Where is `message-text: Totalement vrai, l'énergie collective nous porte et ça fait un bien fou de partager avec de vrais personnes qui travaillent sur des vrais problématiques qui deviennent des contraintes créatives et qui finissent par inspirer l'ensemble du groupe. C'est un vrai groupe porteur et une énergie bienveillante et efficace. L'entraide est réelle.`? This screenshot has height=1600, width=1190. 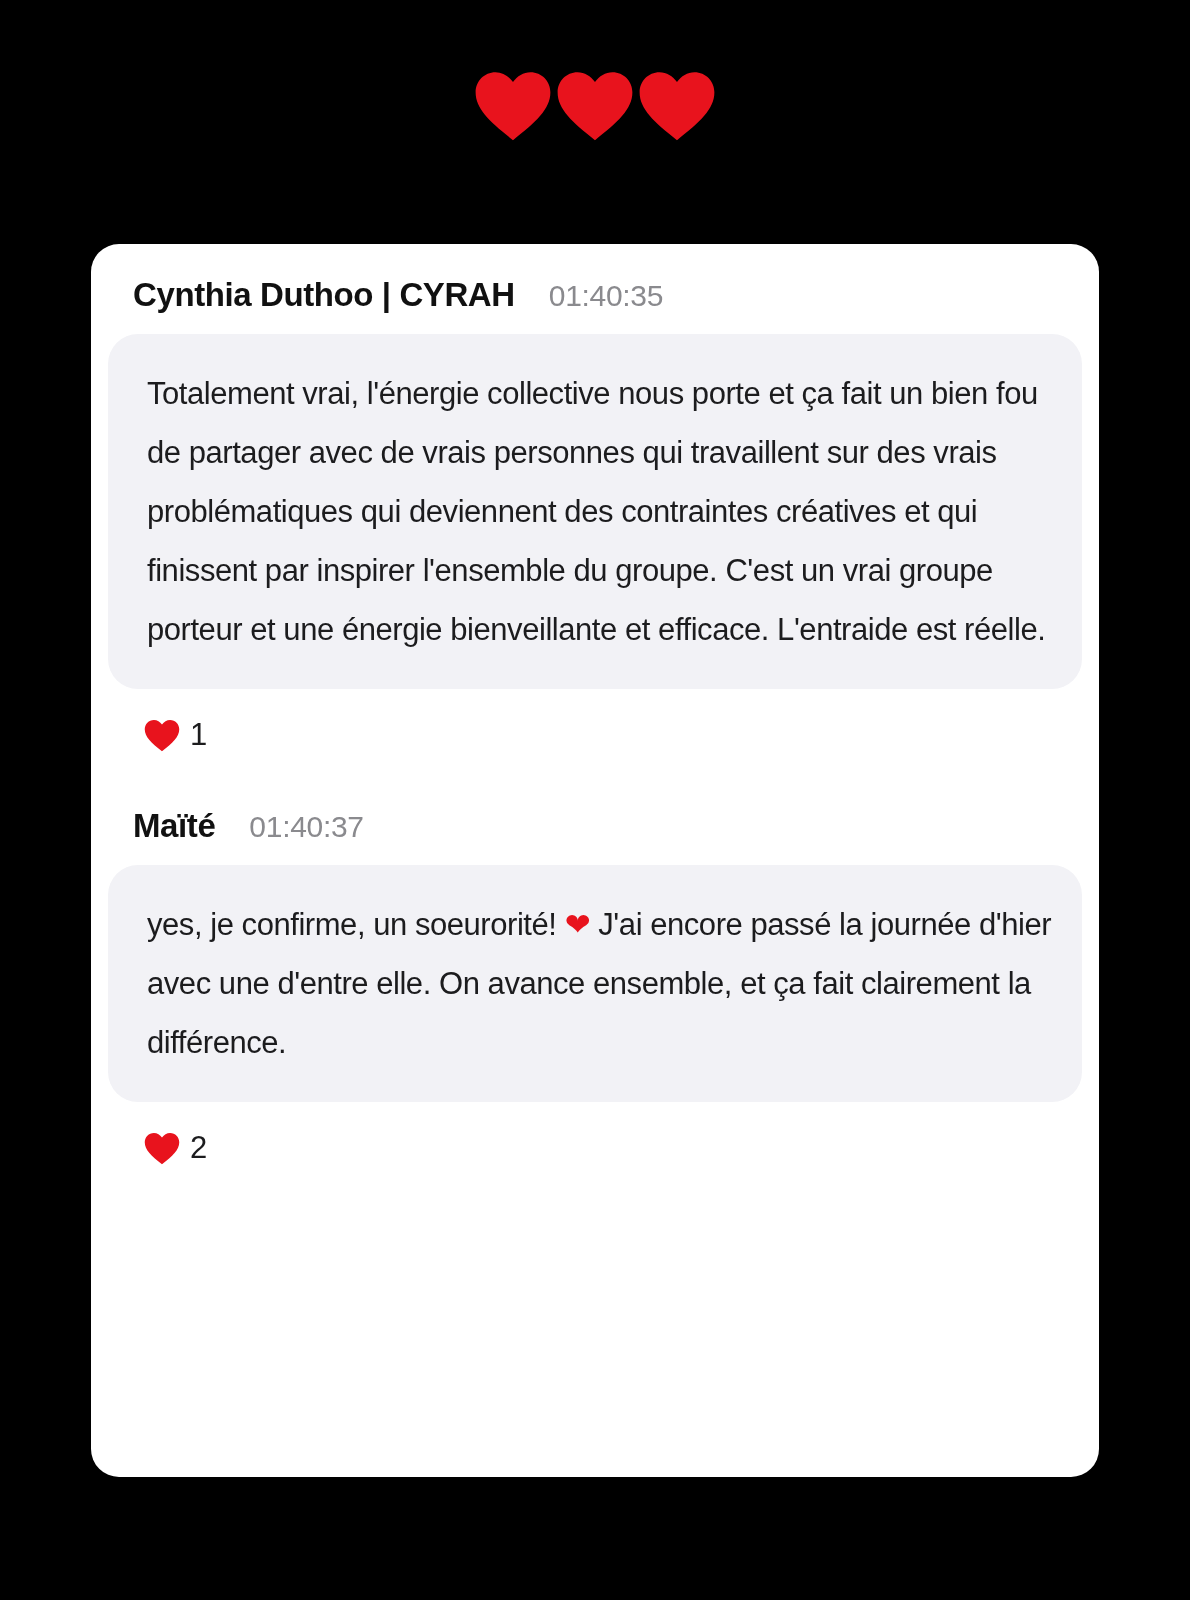 message-text: Totalement vrai, l'énergie collective nous porte et ça fait un bien fou de partager avec de vrais personnes qui travaillent sur des vrais problématiques qui deviennent des contraintes créatives et qui finissent par inspirer l'ensemble du groupe. C'est un vrai groupe porteur et une énergie bienveillante et efficace. L'entraide est réelle. is located at coordinates (597, 512).